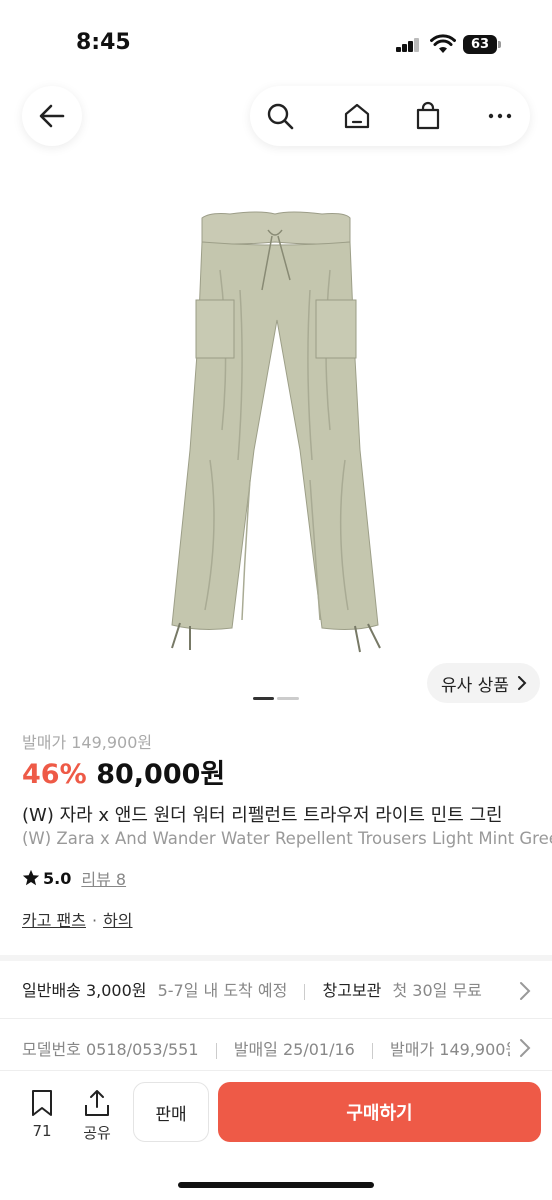  I want to click on status-bar: 8:45 63, so click(276, 35).